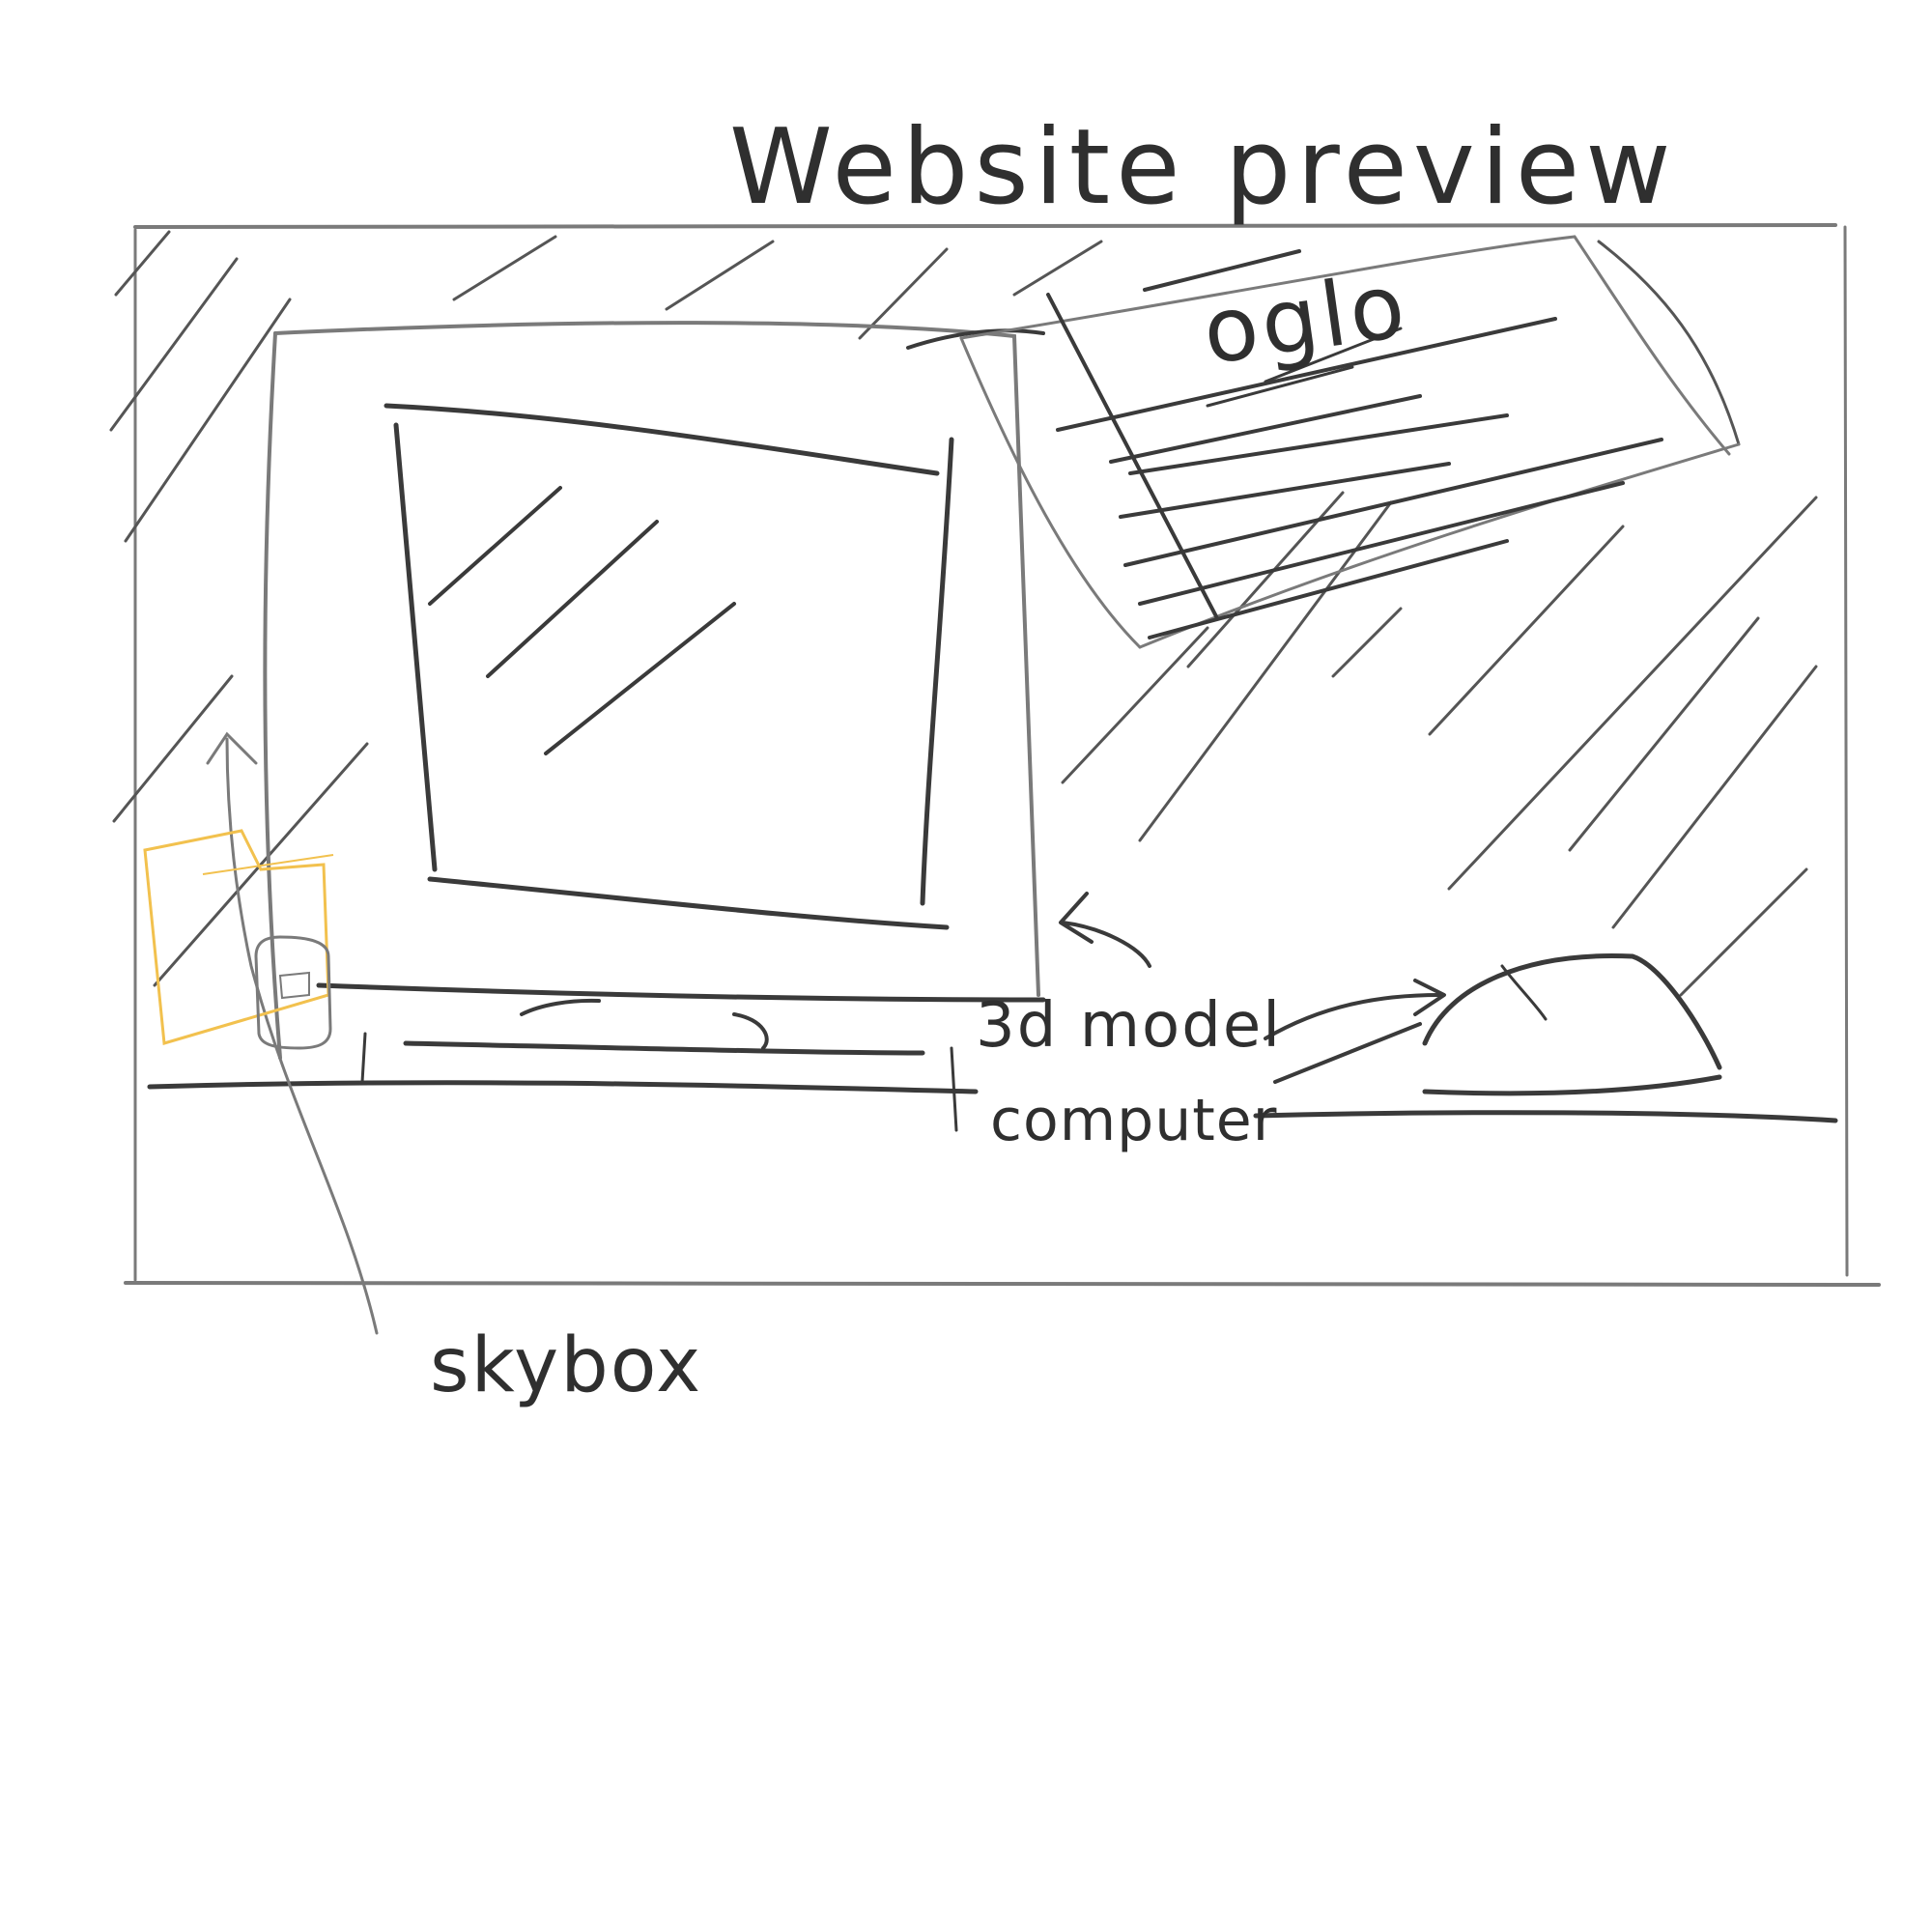 The image size is (1932, 1932). What do you see at coordinates (566, 1365) in the screenshot?
I see `skybox-label: skybox` at bounding box center [566, 1365].